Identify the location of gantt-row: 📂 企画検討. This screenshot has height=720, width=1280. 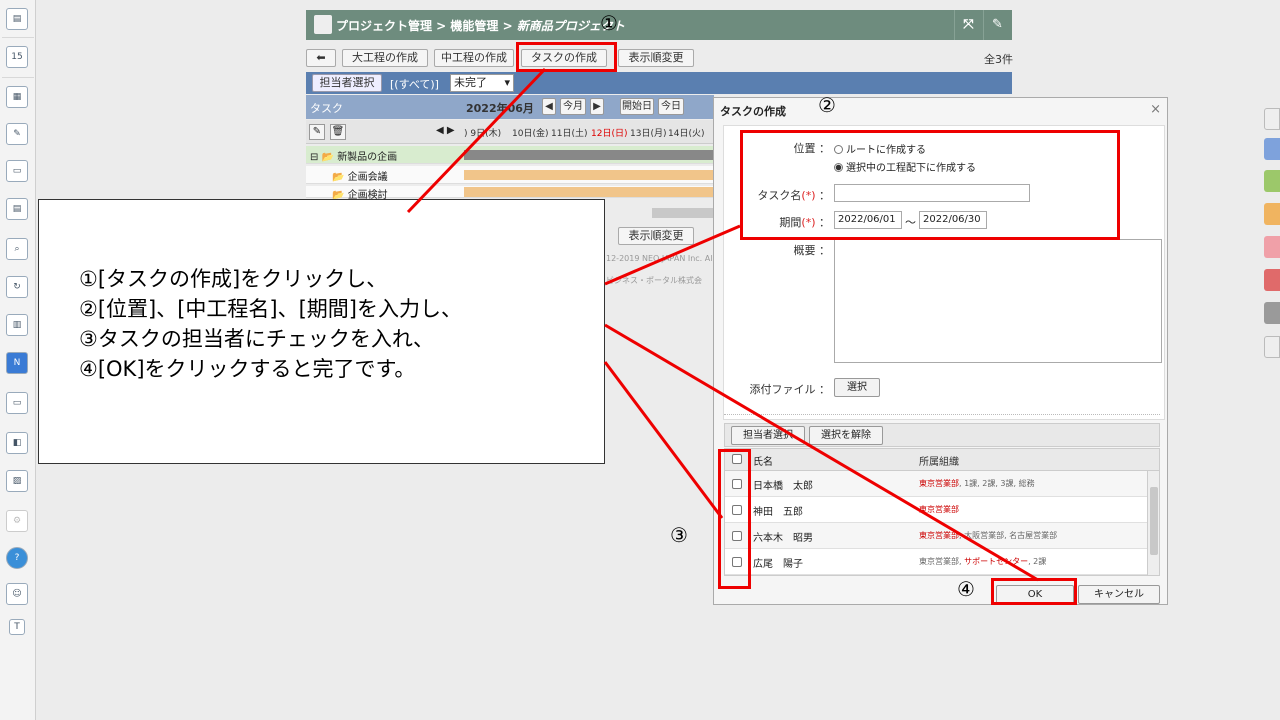
(510, 193).